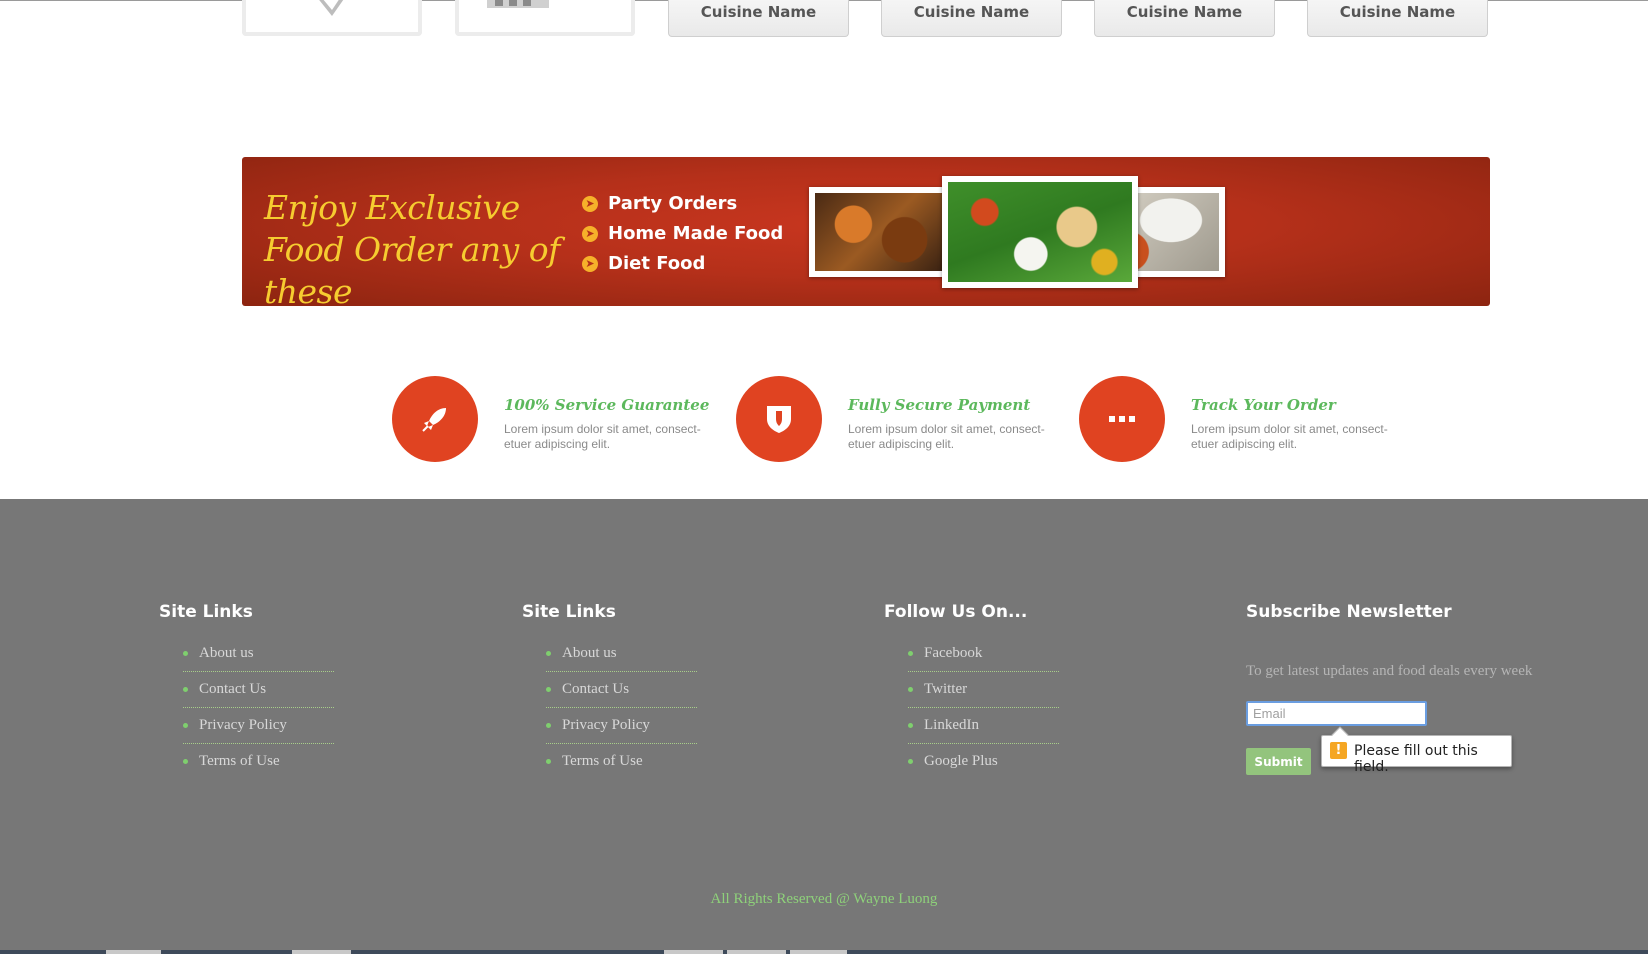  I want to click on shield-icon, so click(779, 419).